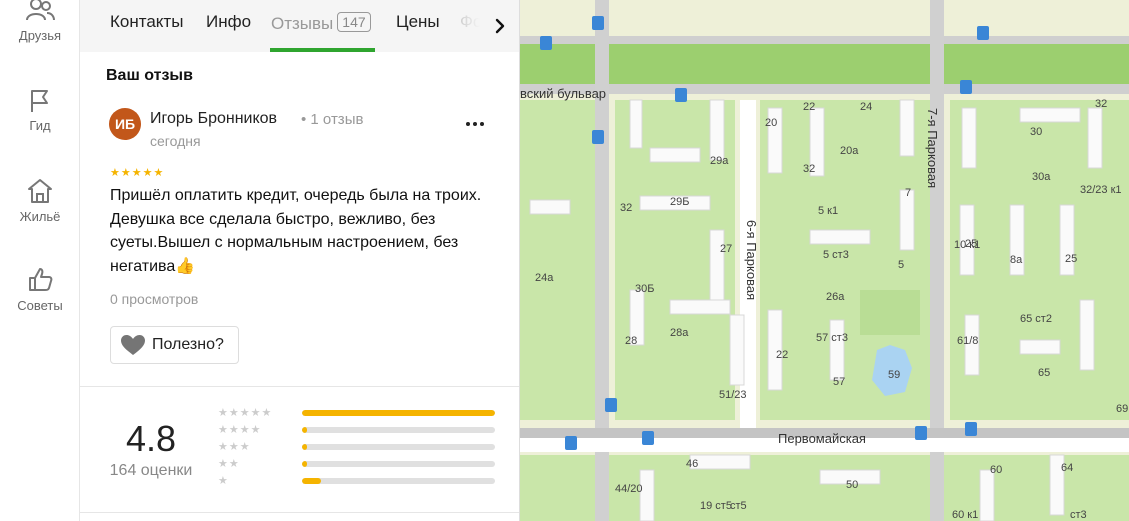 This screenshot has height=521, width=1129. I want to click on tab-contacts: Контакты, so click(146, 22).